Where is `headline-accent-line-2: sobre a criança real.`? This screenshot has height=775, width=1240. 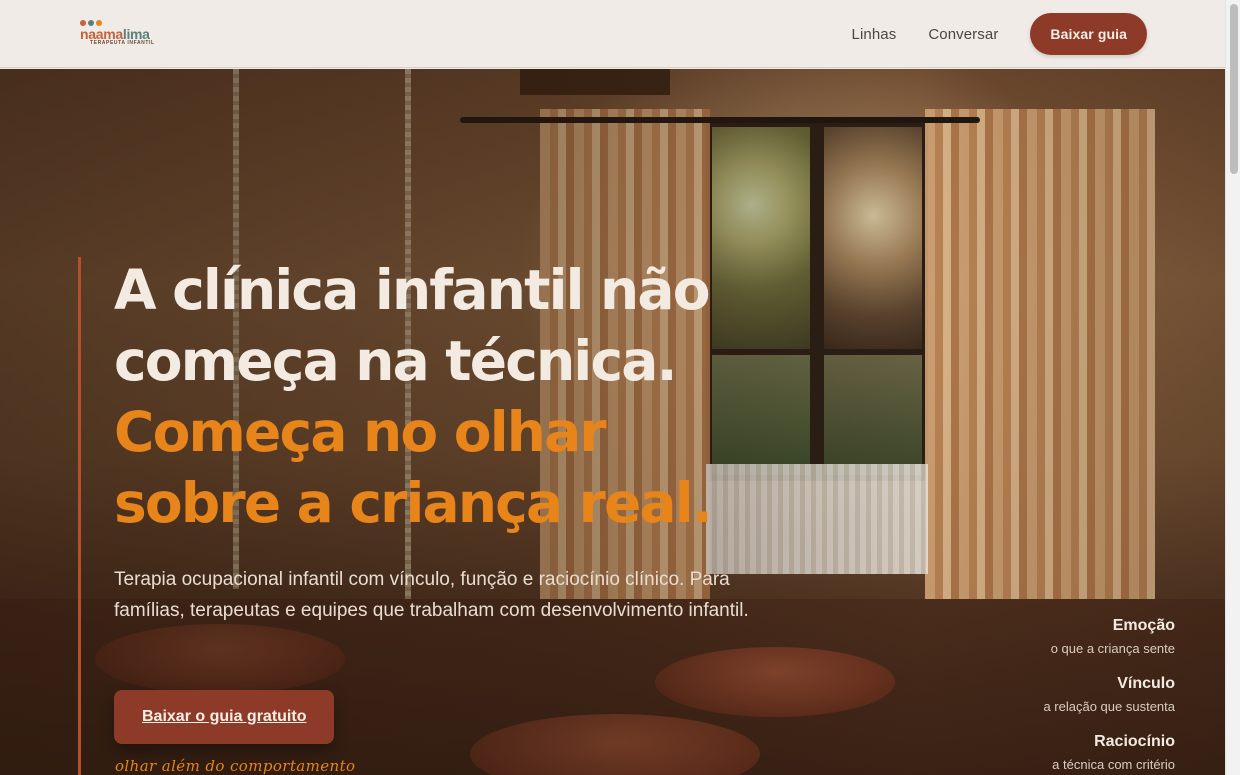 headline-accent-line-2: sobre a criança real. is located at coordinates (413, 503).